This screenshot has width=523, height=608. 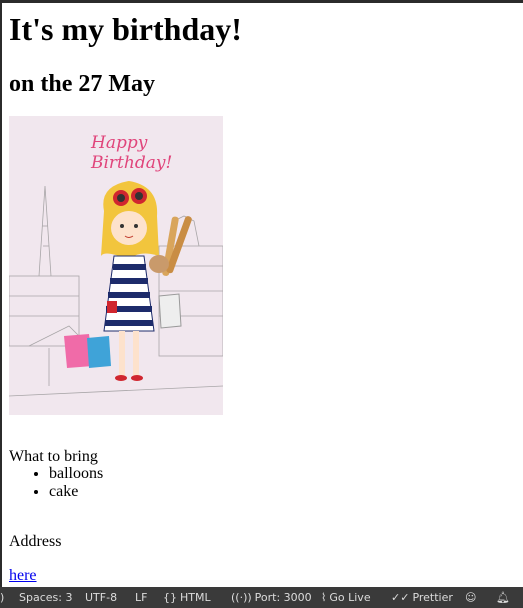 I want to click on status-go-live-label: Go Live, so click(x=350, y=597).